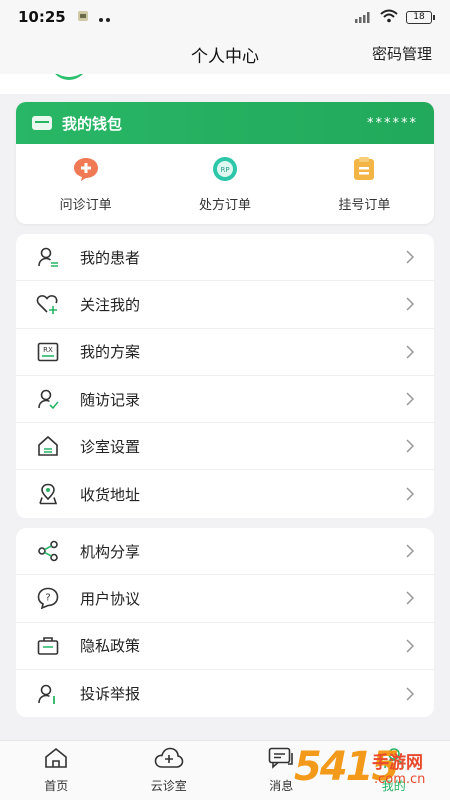  I want to click on menu-label: 诊室设置, so click(110, 446).